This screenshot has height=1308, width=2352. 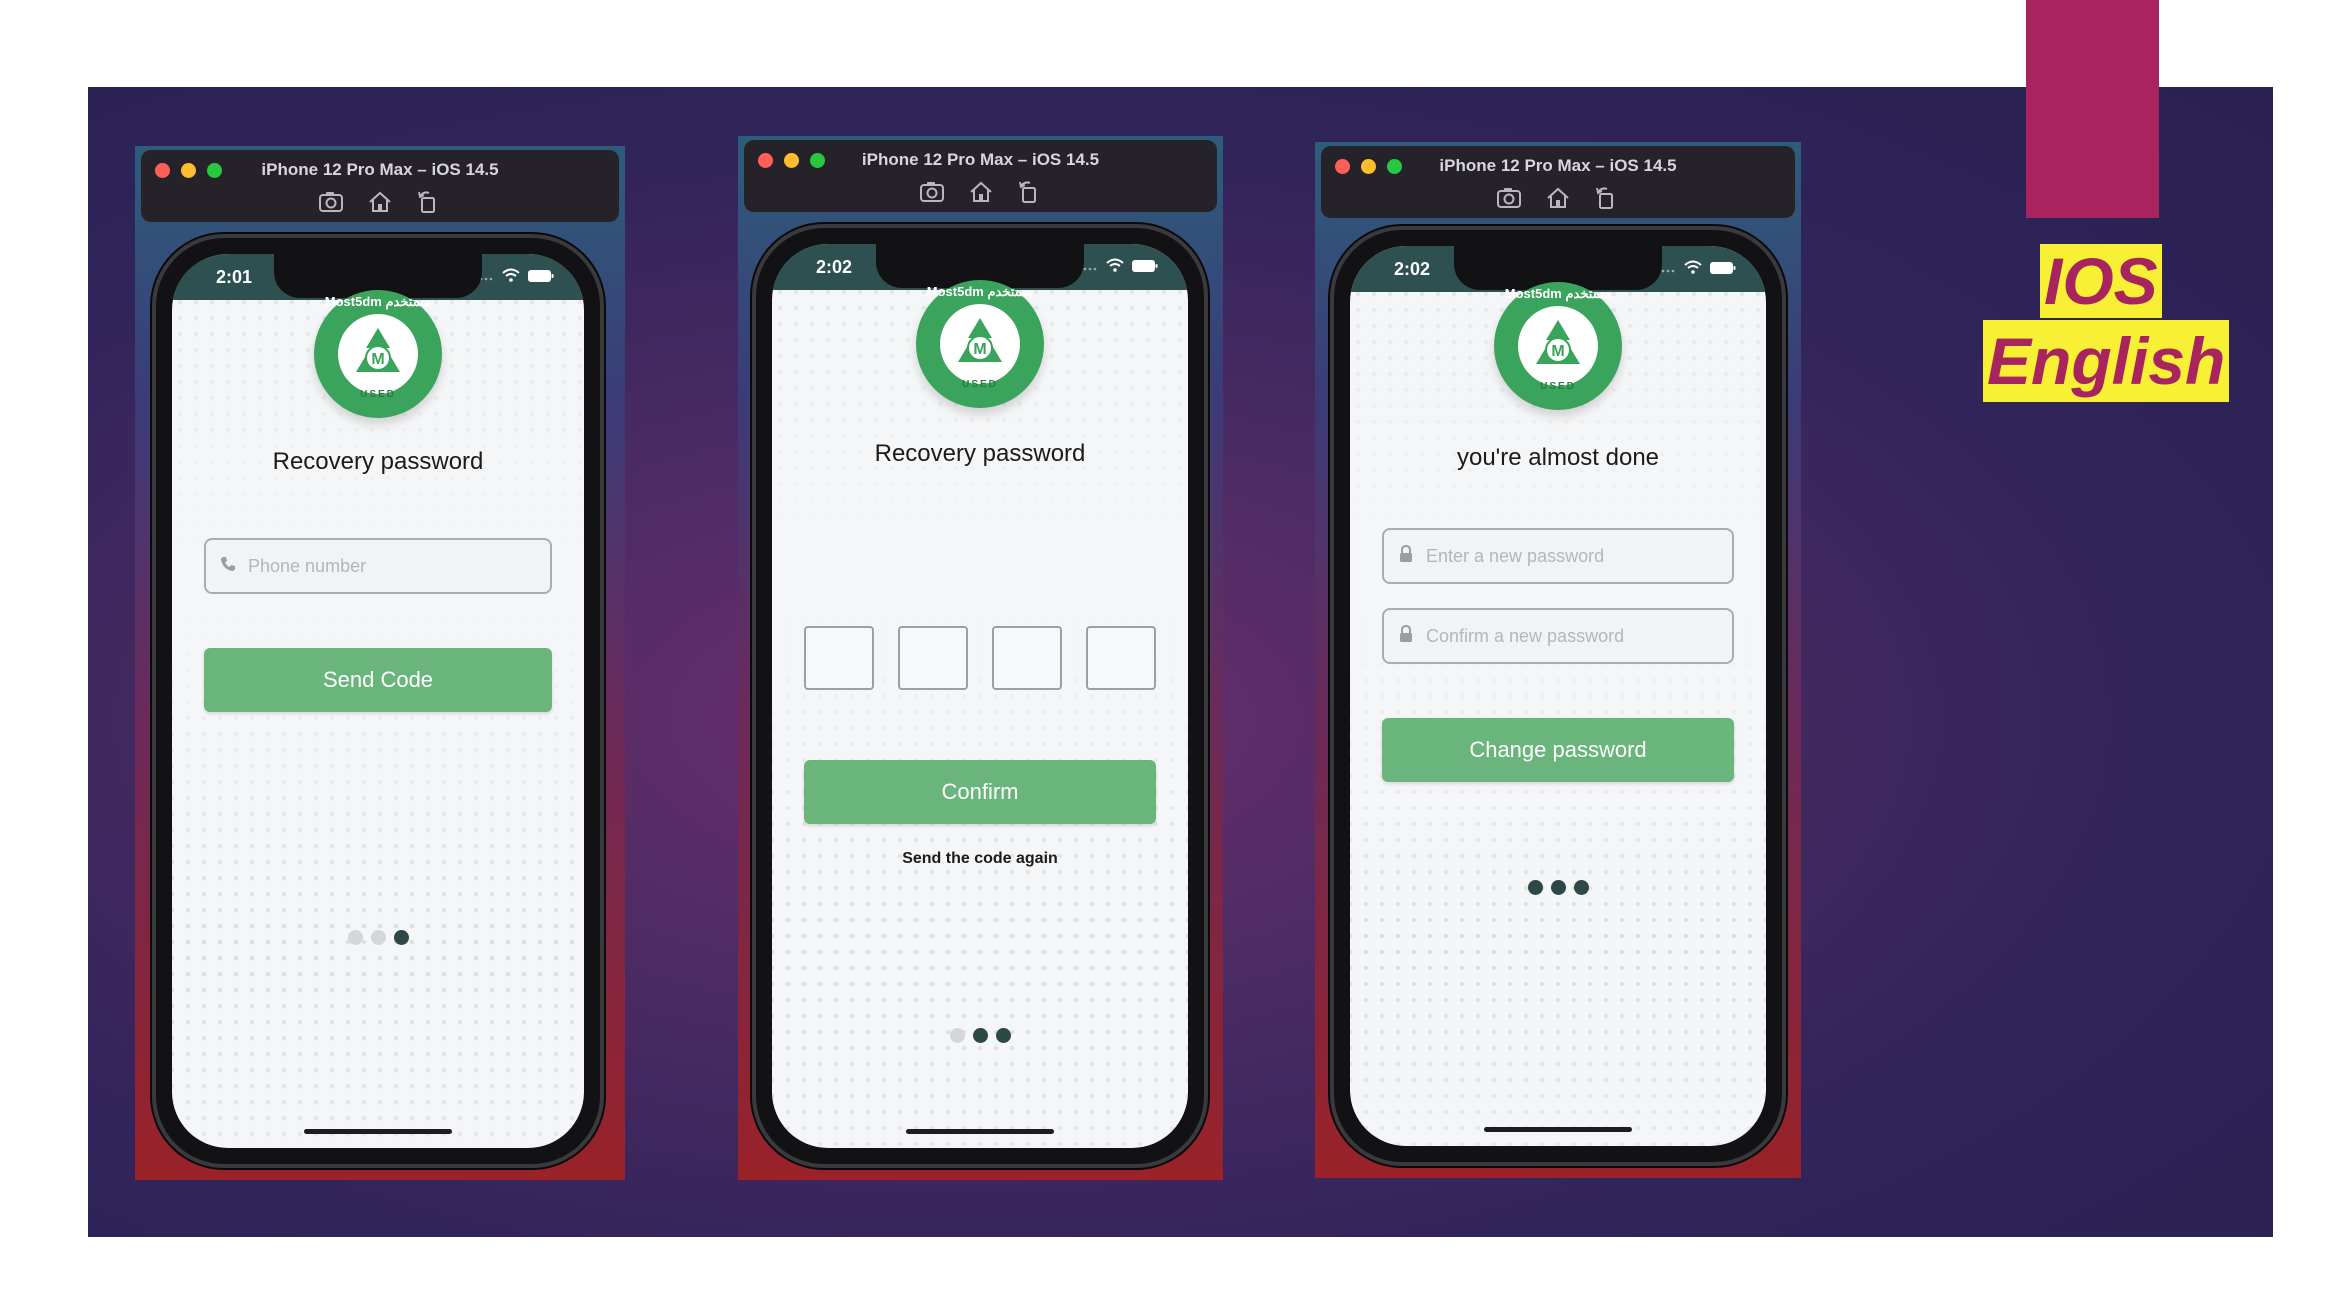 What do you see at coordinates (378, 566) in the screenshot?
I see `phone-number-input: Phone number` at bounding box center [378, 566].